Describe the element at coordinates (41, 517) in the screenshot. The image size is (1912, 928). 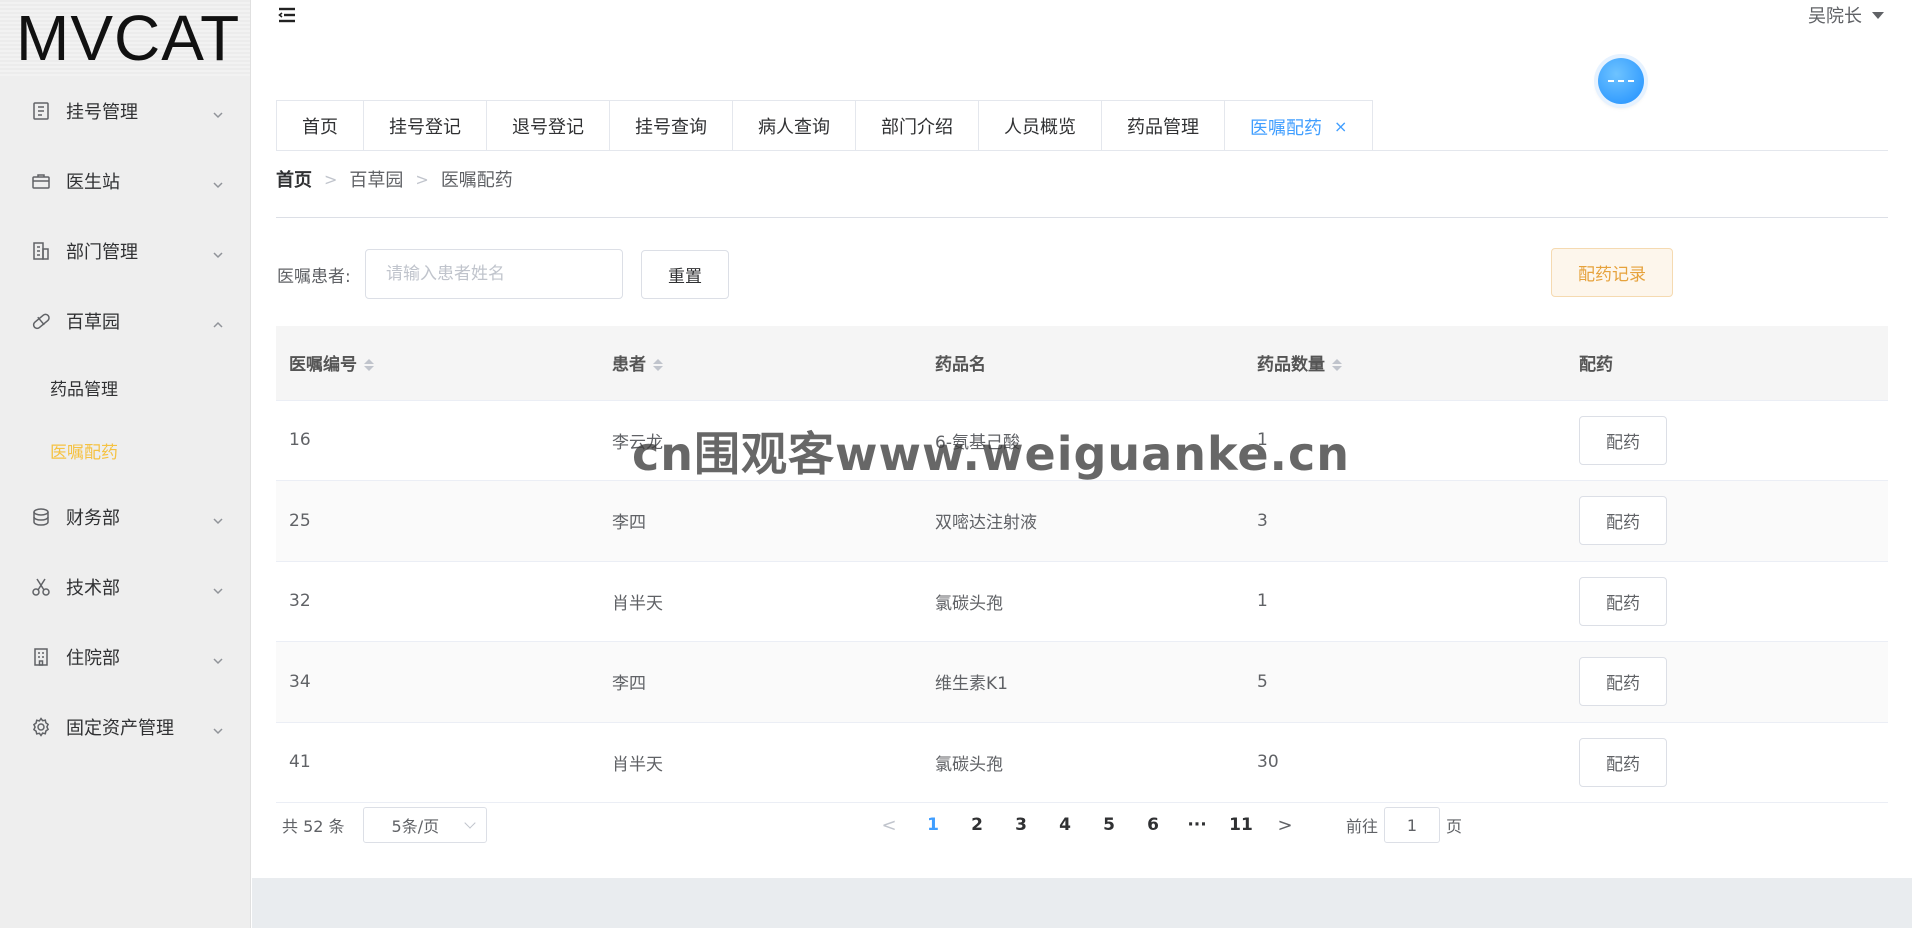
I see `coins-icon` at that location.